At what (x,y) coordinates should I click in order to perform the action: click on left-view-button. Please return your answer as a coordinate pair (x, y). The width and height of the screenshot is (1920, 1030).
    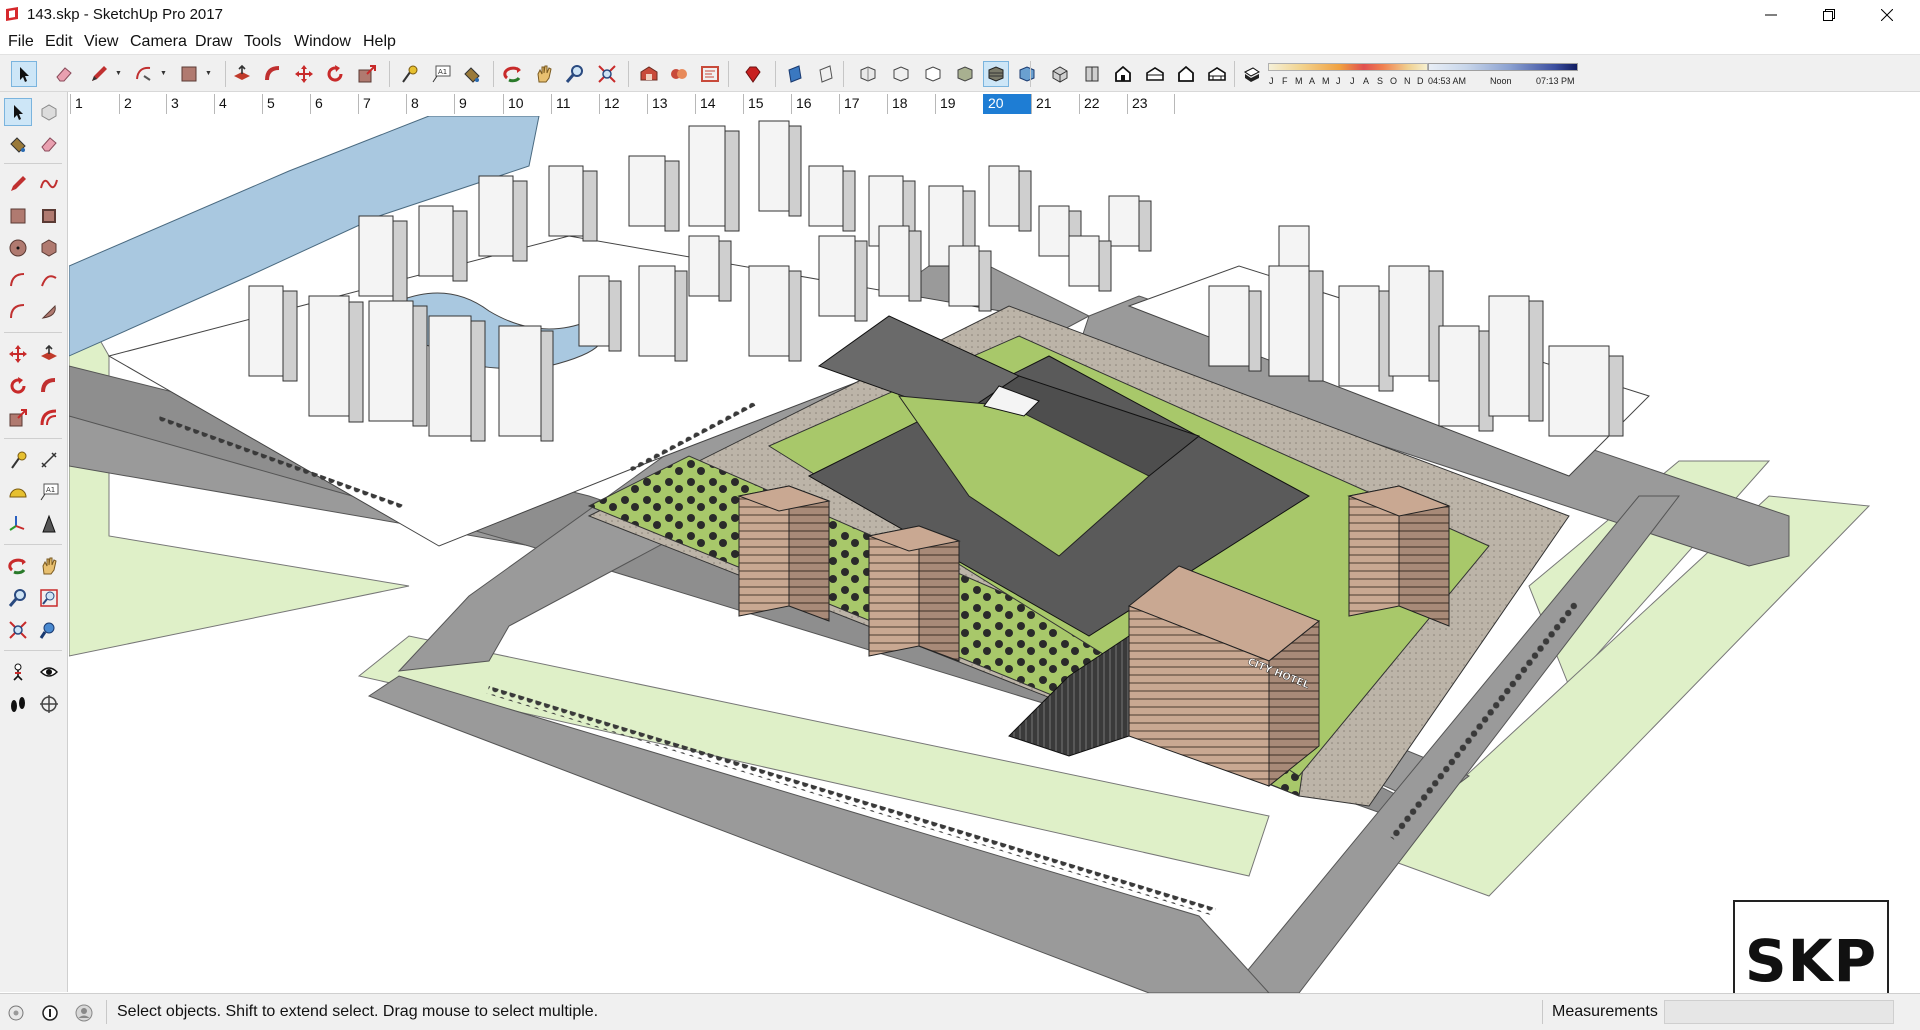
    Looking at the image, I should click on (1217, 74).